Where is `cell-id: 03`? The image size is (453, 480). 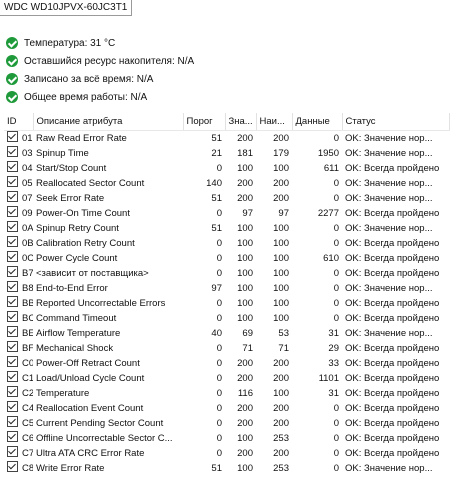 cell-id: 03 is located at coordinates (18, 153).